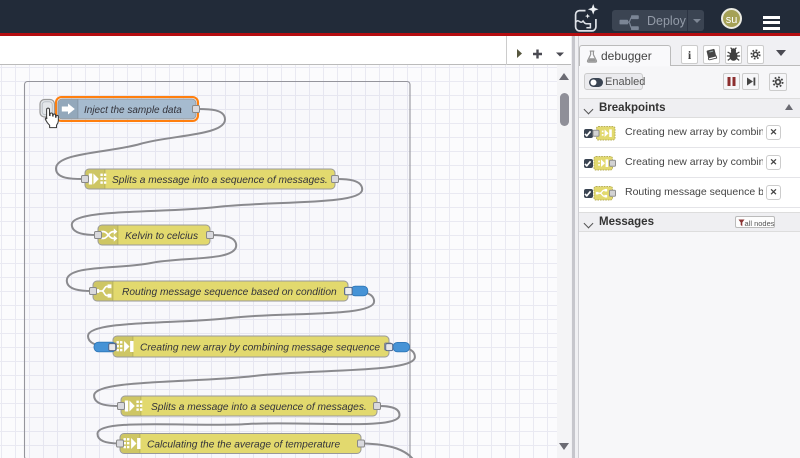 This screenshot has width=800, height=458. What do you see at coordinates (690, 55) in the screenshot?
I see `svg-text: i` at bounding box center [690, 55].